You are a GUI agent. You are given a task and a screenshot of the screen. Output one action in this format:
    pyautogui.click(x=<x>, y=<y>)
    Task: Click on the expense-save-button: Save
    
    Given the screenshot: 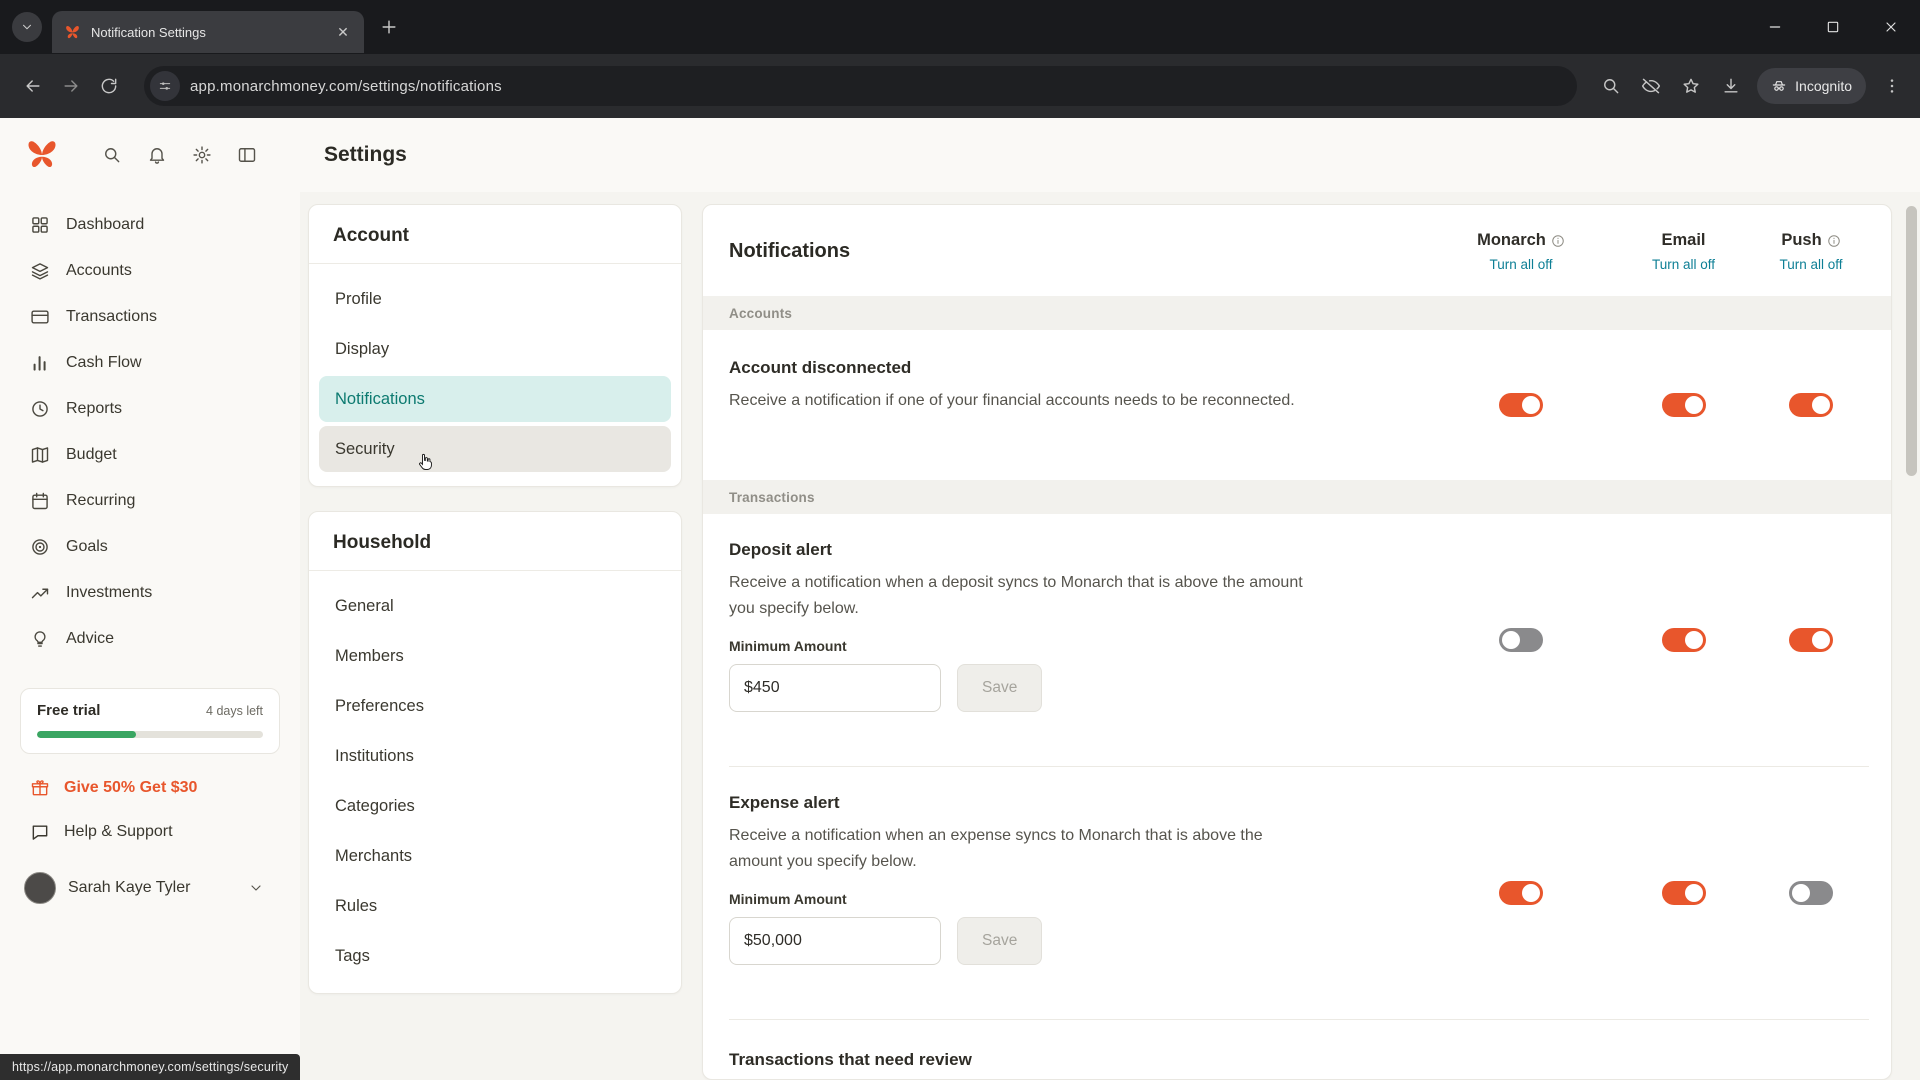 What is the action you would take?
    pyautogui.click(x=1000, y=941)
    